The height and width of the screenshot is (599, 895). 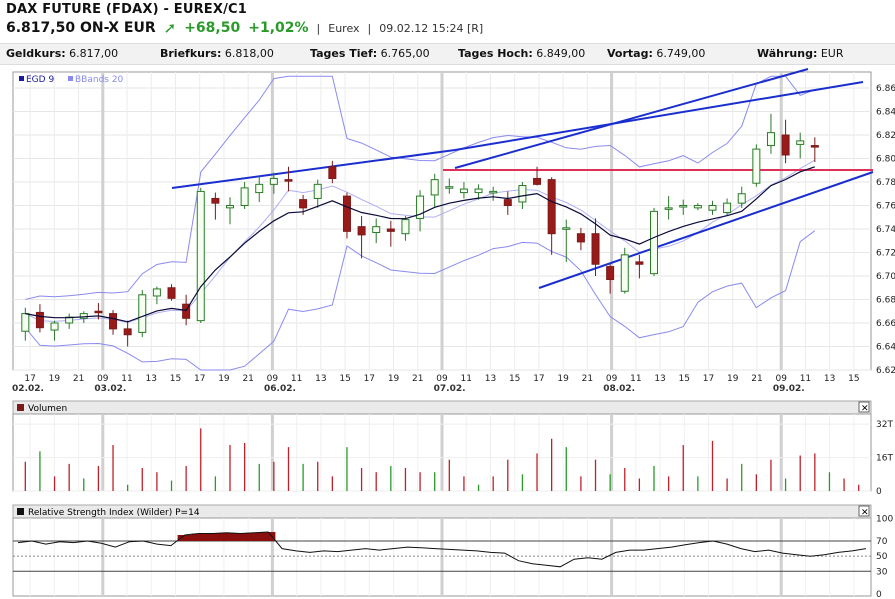 What do you see at coordinates (885, 371) in the screenshot?
I see `y-tick-label: 6.62` at bounding box center [885, 371].